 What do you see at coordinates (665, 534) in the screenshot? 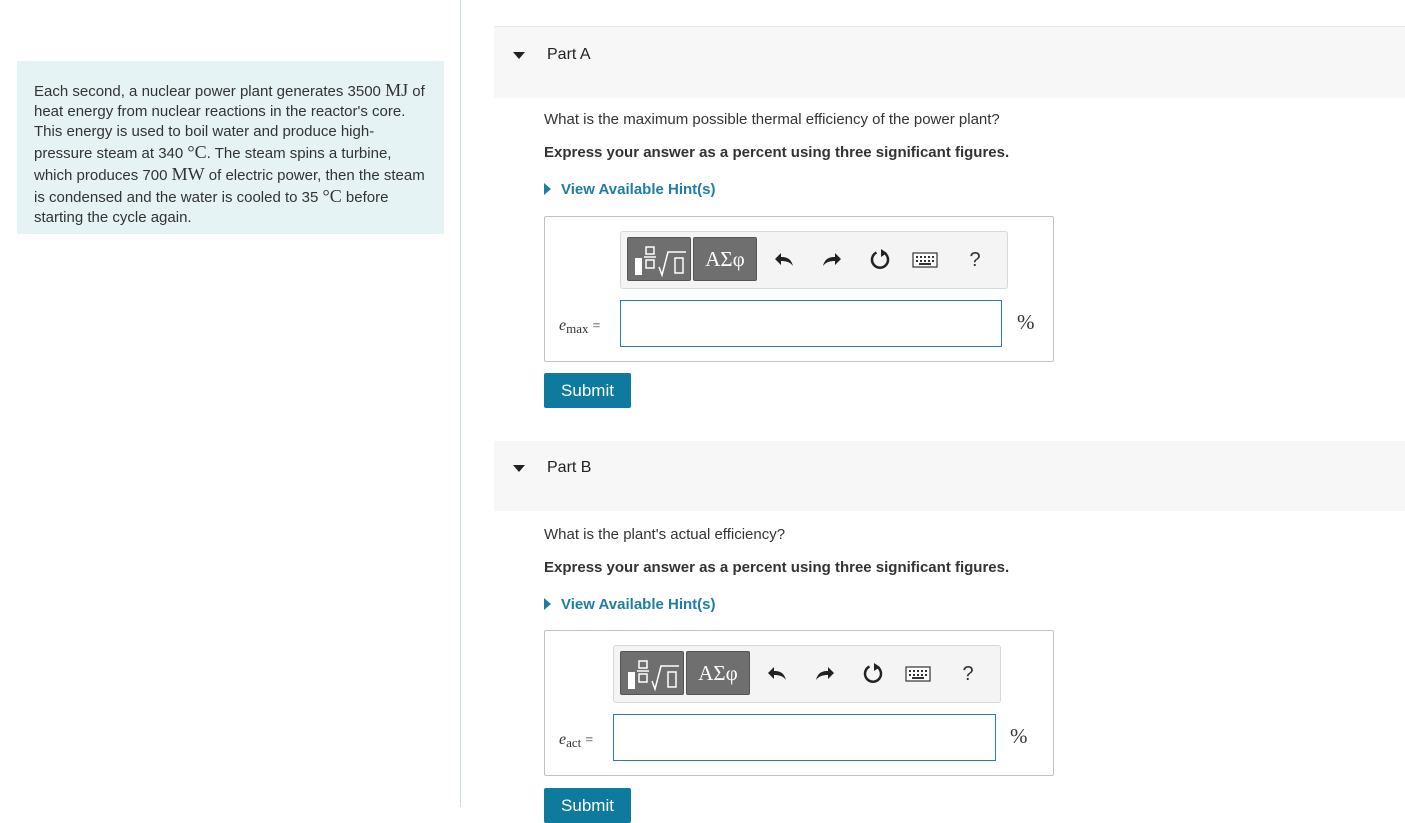
I see `part-b-question: What is the plant's actual efficiency?` at bounding box center [665, 534].